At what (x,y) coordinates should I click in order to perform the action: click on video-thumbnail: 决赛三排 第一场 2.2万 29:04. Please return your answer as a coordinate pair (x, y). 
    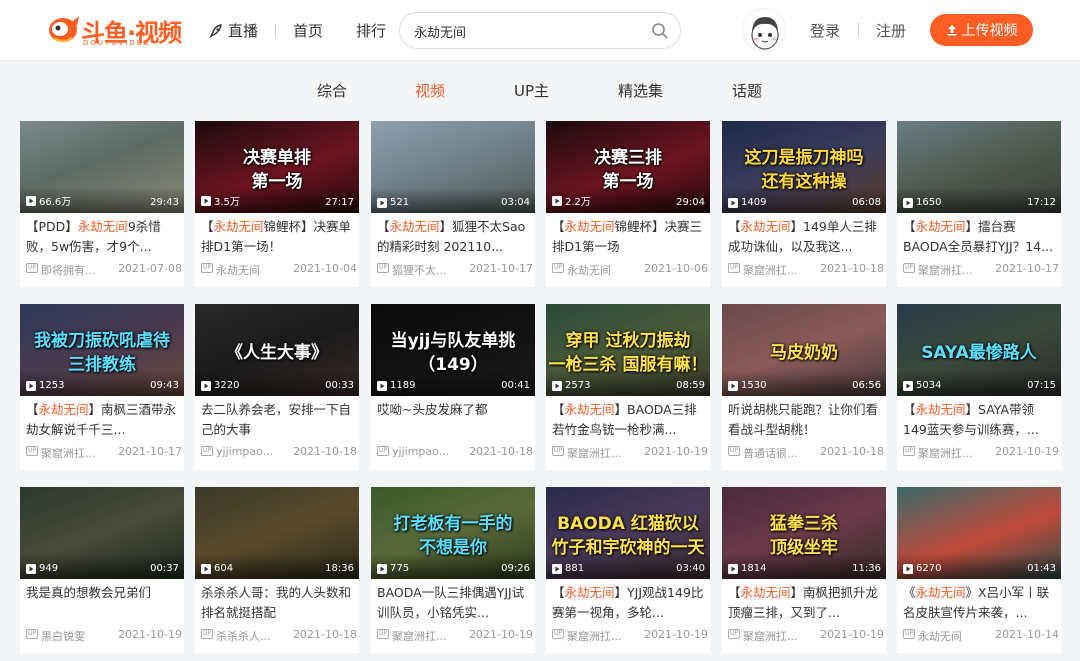
    Looking at the image, I should click on (628, 167).